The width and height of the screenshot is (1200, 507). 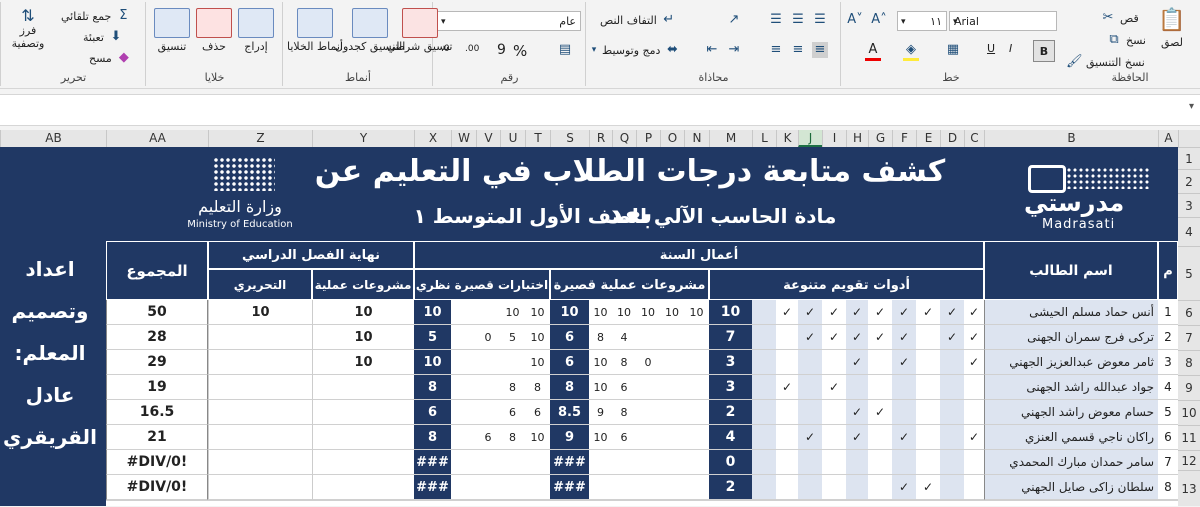 What do you see at coordinates (764, 138) in the screenshot?
I see `column-header-l: L` at bounding box center [764, 138].